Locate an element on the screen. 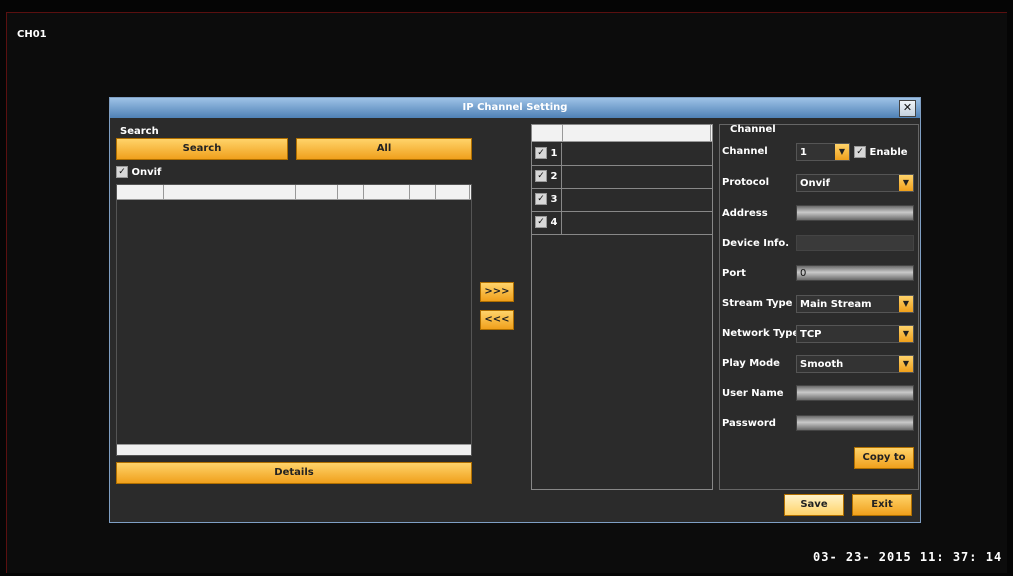  port-label: Port is located at coordinates (734, 273).